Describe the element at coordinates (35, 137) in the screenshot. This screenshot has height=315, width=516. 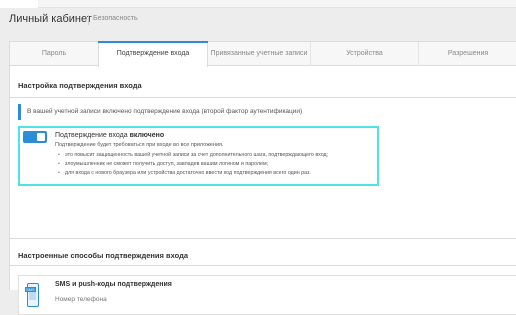
I see `login-confirmation-toggle` at that location.